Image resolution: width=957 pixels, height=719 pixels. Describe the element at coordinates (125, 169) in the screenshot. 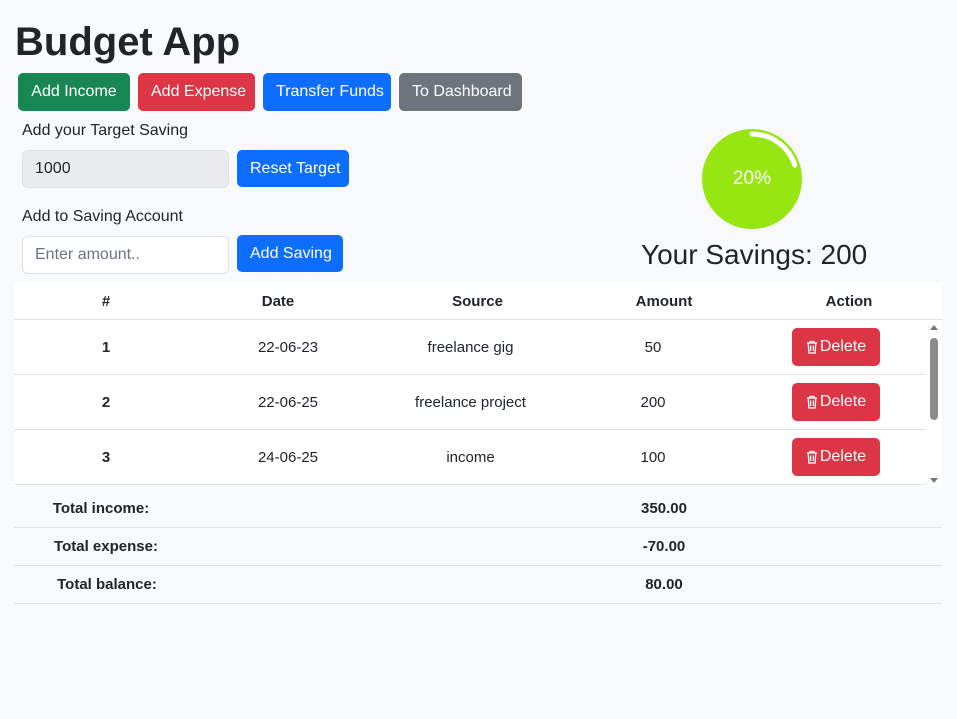

I see `target-saving-input` at that location.